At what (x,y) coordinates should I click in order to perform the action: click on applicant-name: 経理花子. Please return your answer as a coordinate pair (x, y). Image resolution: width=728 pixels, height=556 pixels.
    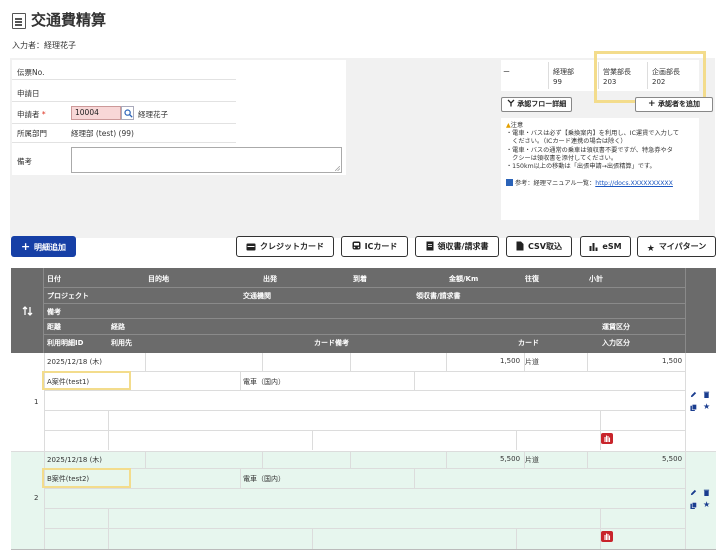
    Looking at the image, I should click on (153, 114).